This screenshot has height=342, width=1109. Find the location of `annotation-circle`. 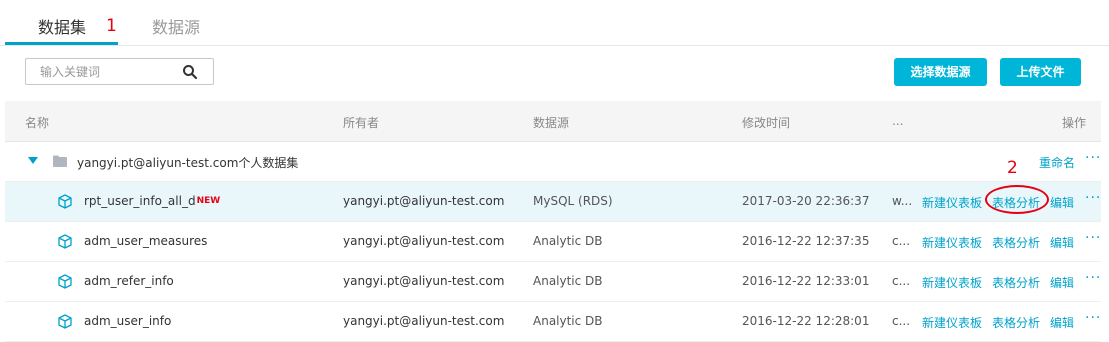

annotation-circle is located at coordinates (1017, 199).